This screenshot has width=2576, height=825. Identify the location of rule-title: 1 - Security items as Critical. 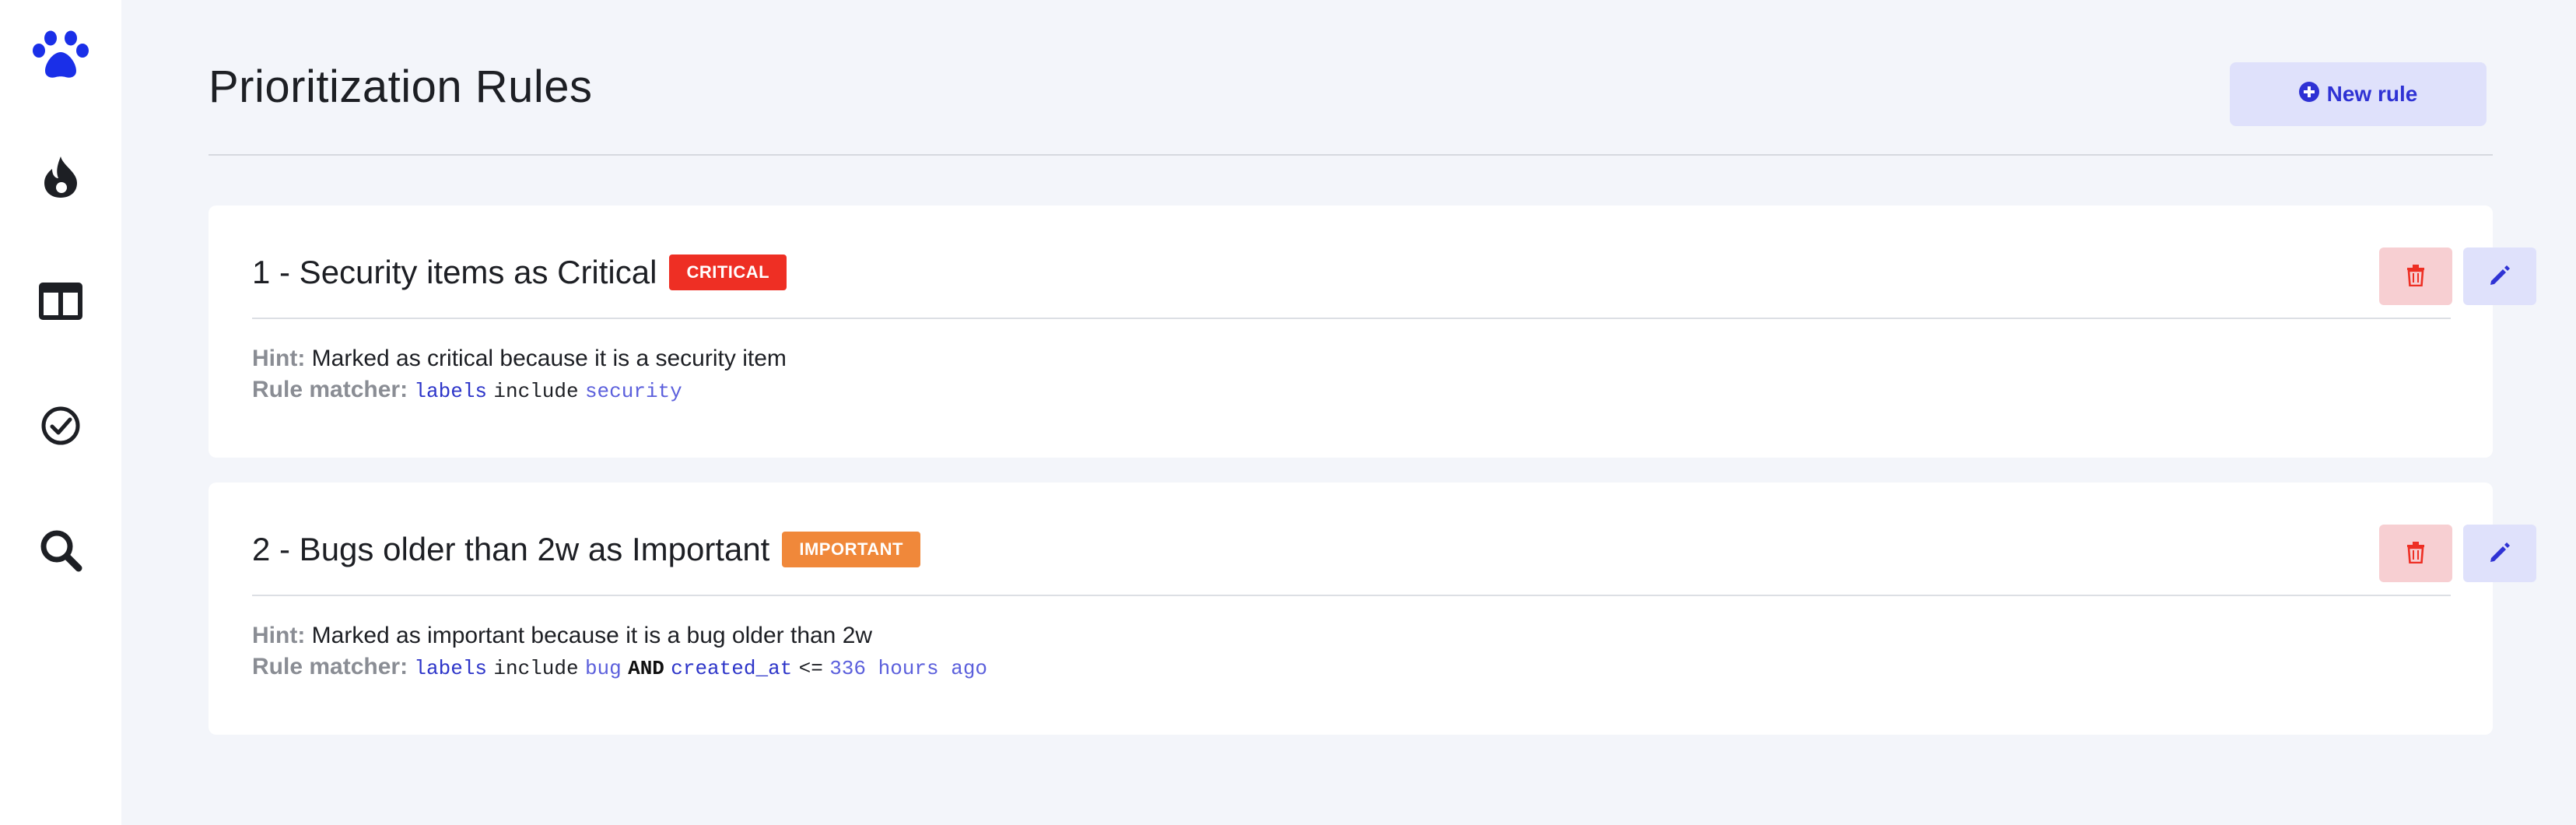
(454, 272).